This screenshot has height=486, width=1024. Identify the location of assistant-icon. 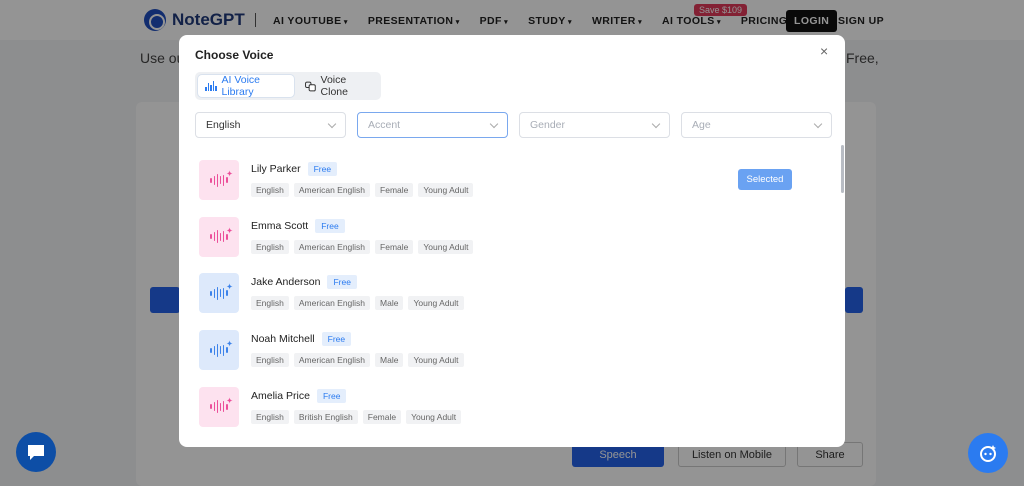
(988, 453).